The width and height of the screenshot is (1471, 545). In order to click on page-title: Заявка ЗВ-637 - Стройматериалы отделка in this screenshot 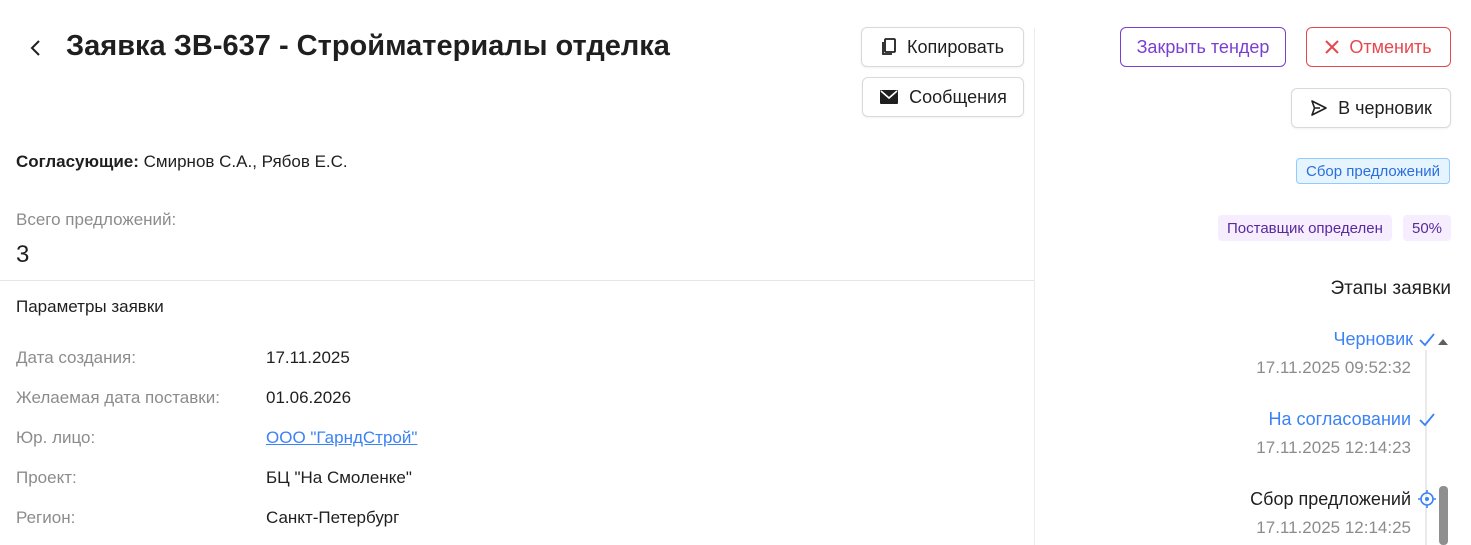, I will do `click(368, 46)`.